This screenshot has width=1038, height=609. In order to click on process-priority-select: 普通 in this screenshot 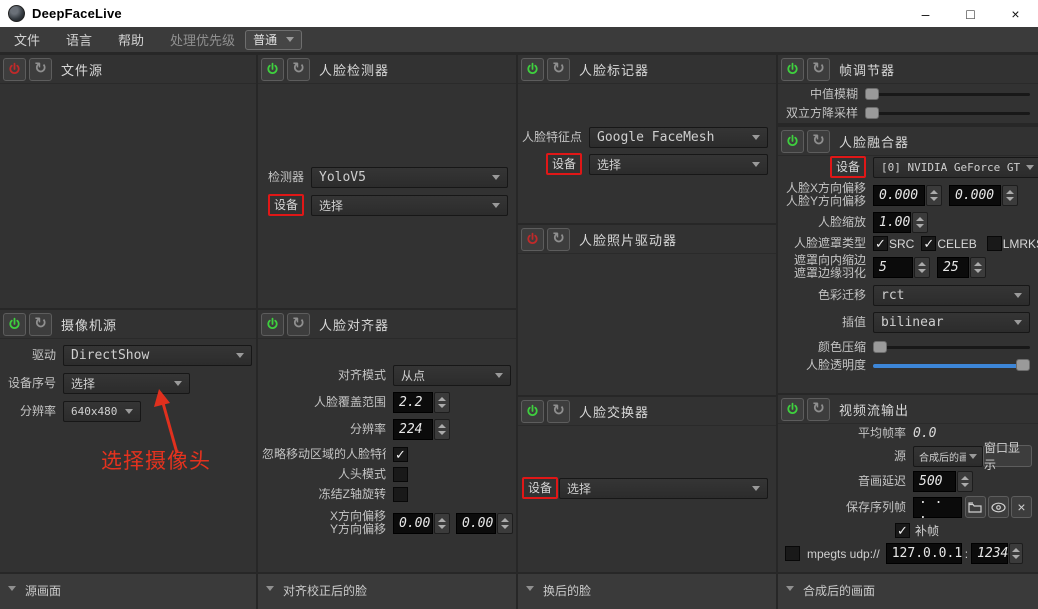, I will do `click(274, 39)`.